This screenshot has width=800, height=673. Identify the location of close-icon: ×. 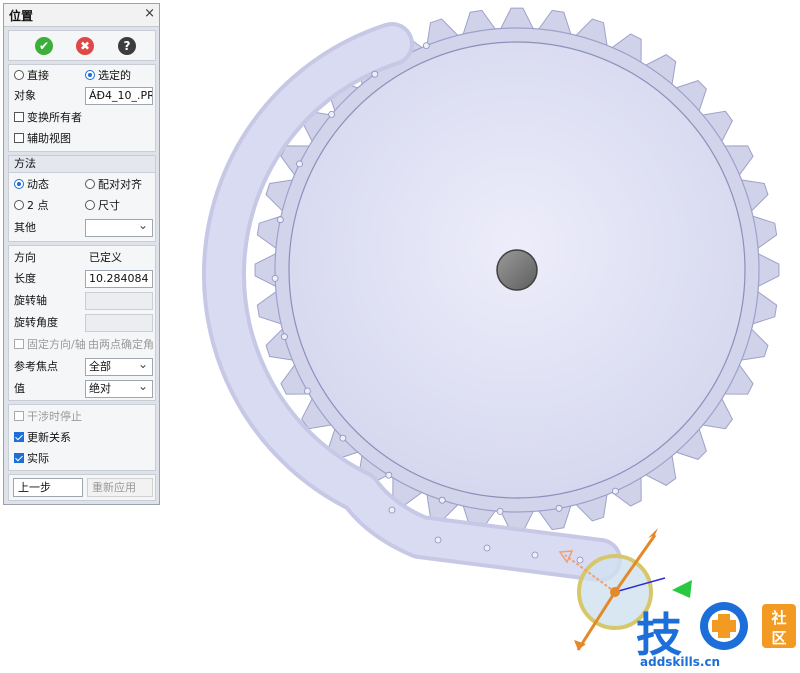
(149, 13).